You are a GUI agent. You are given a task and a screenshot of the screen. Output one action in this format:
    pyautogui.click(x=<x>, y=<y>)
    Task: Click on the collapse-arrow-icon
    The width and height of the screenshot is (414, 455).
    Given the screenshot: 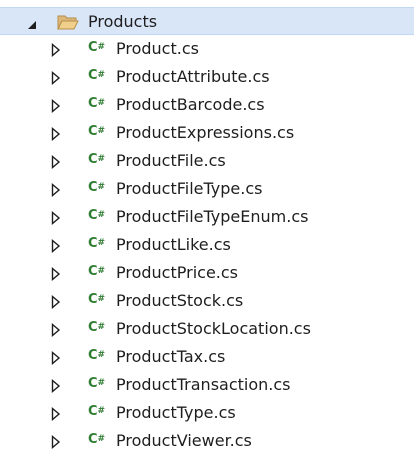 What is the action you would take?
    pyautogui.click(x=32, y=22)
    